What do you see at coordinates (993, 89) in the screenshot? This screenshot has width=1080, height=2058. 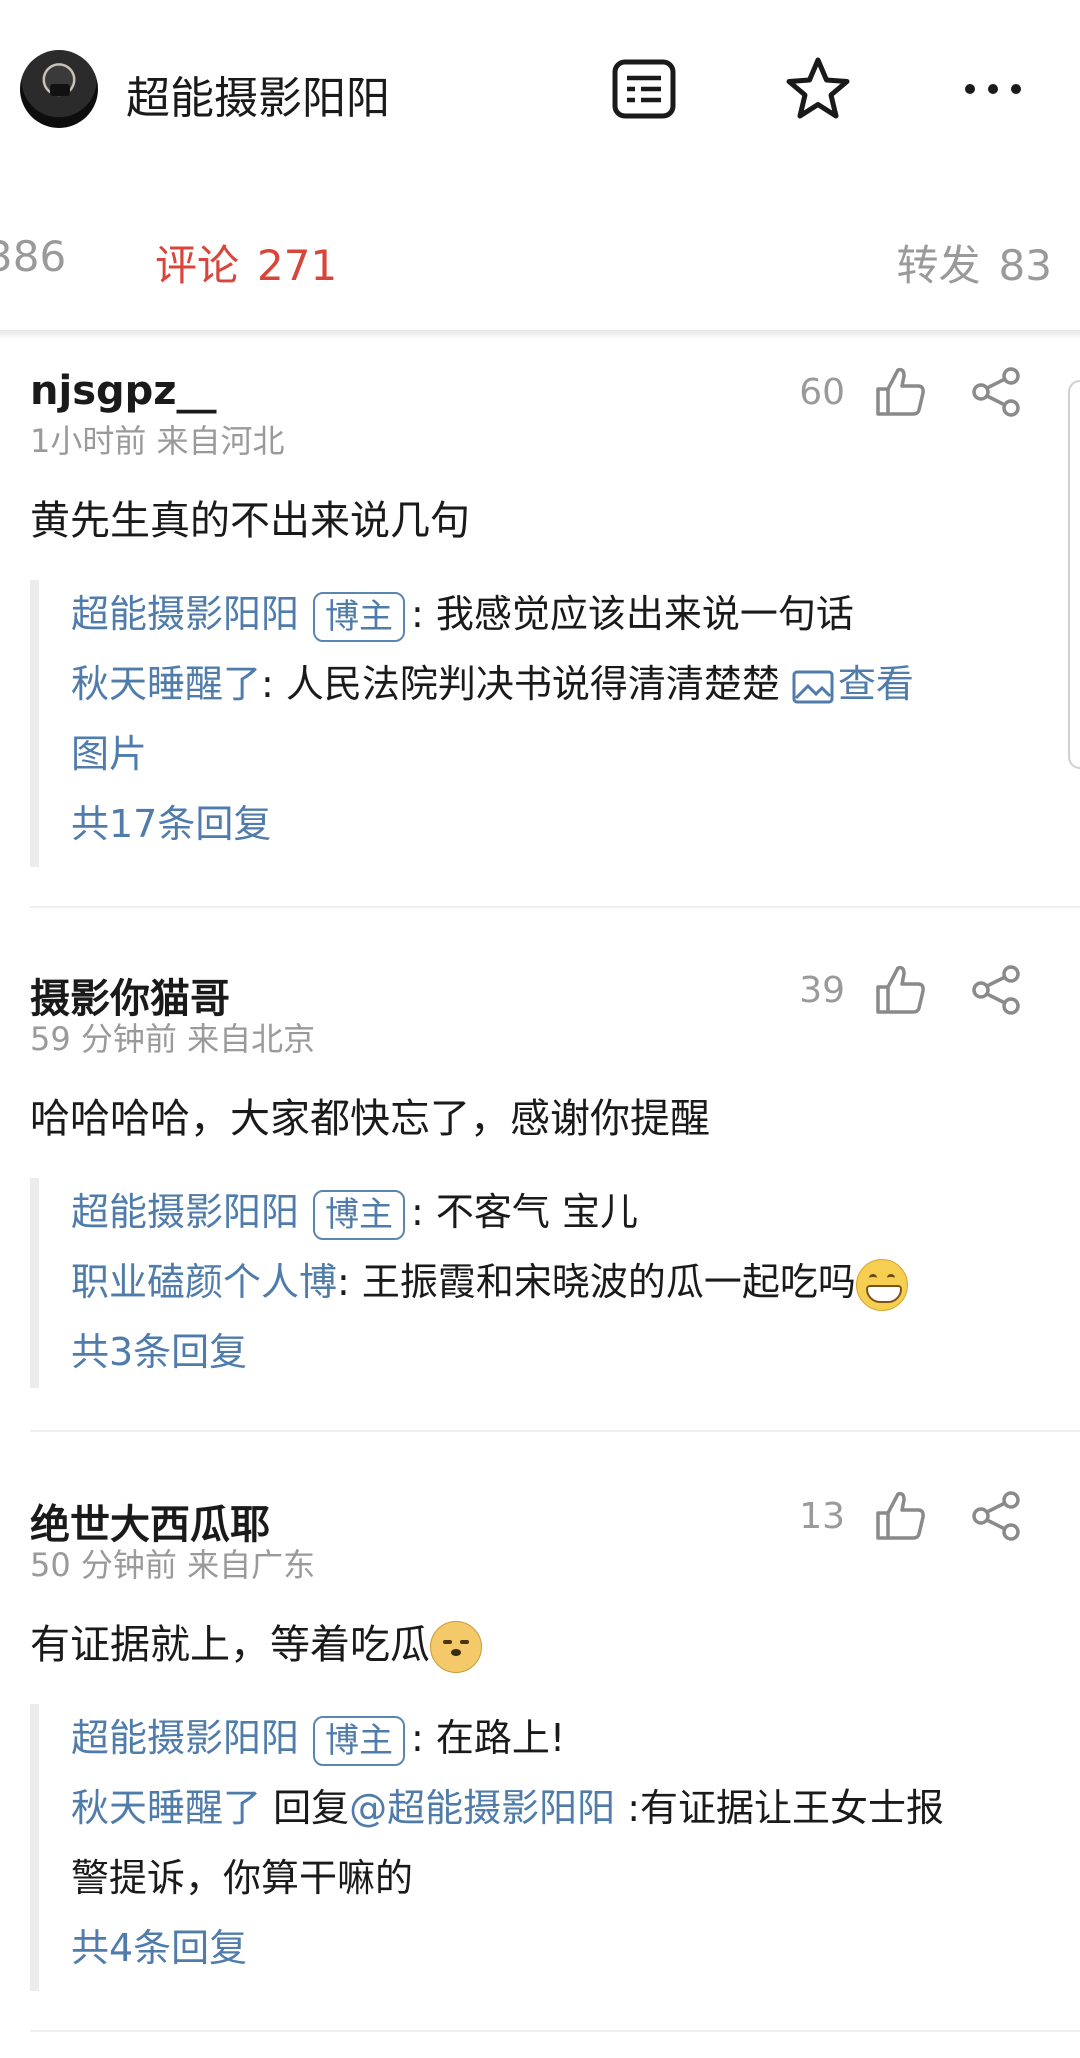 I see `more-icon` at bounding box center [993, 89].